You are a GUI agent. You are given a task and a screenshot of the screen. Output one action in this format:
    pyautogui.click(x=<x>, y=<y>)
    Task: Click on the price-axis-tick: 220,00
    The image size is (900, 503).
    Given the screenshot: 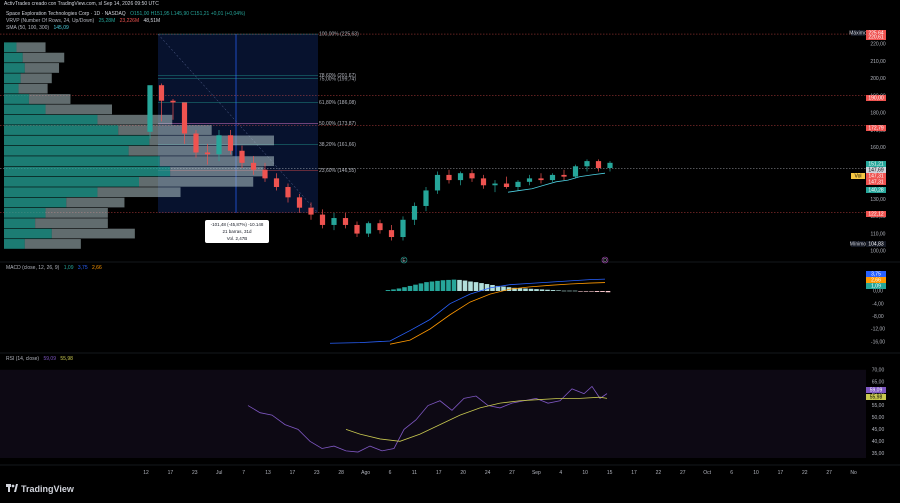 What is the action you would take?
    pyautogui.click(x=878, y=45)
    